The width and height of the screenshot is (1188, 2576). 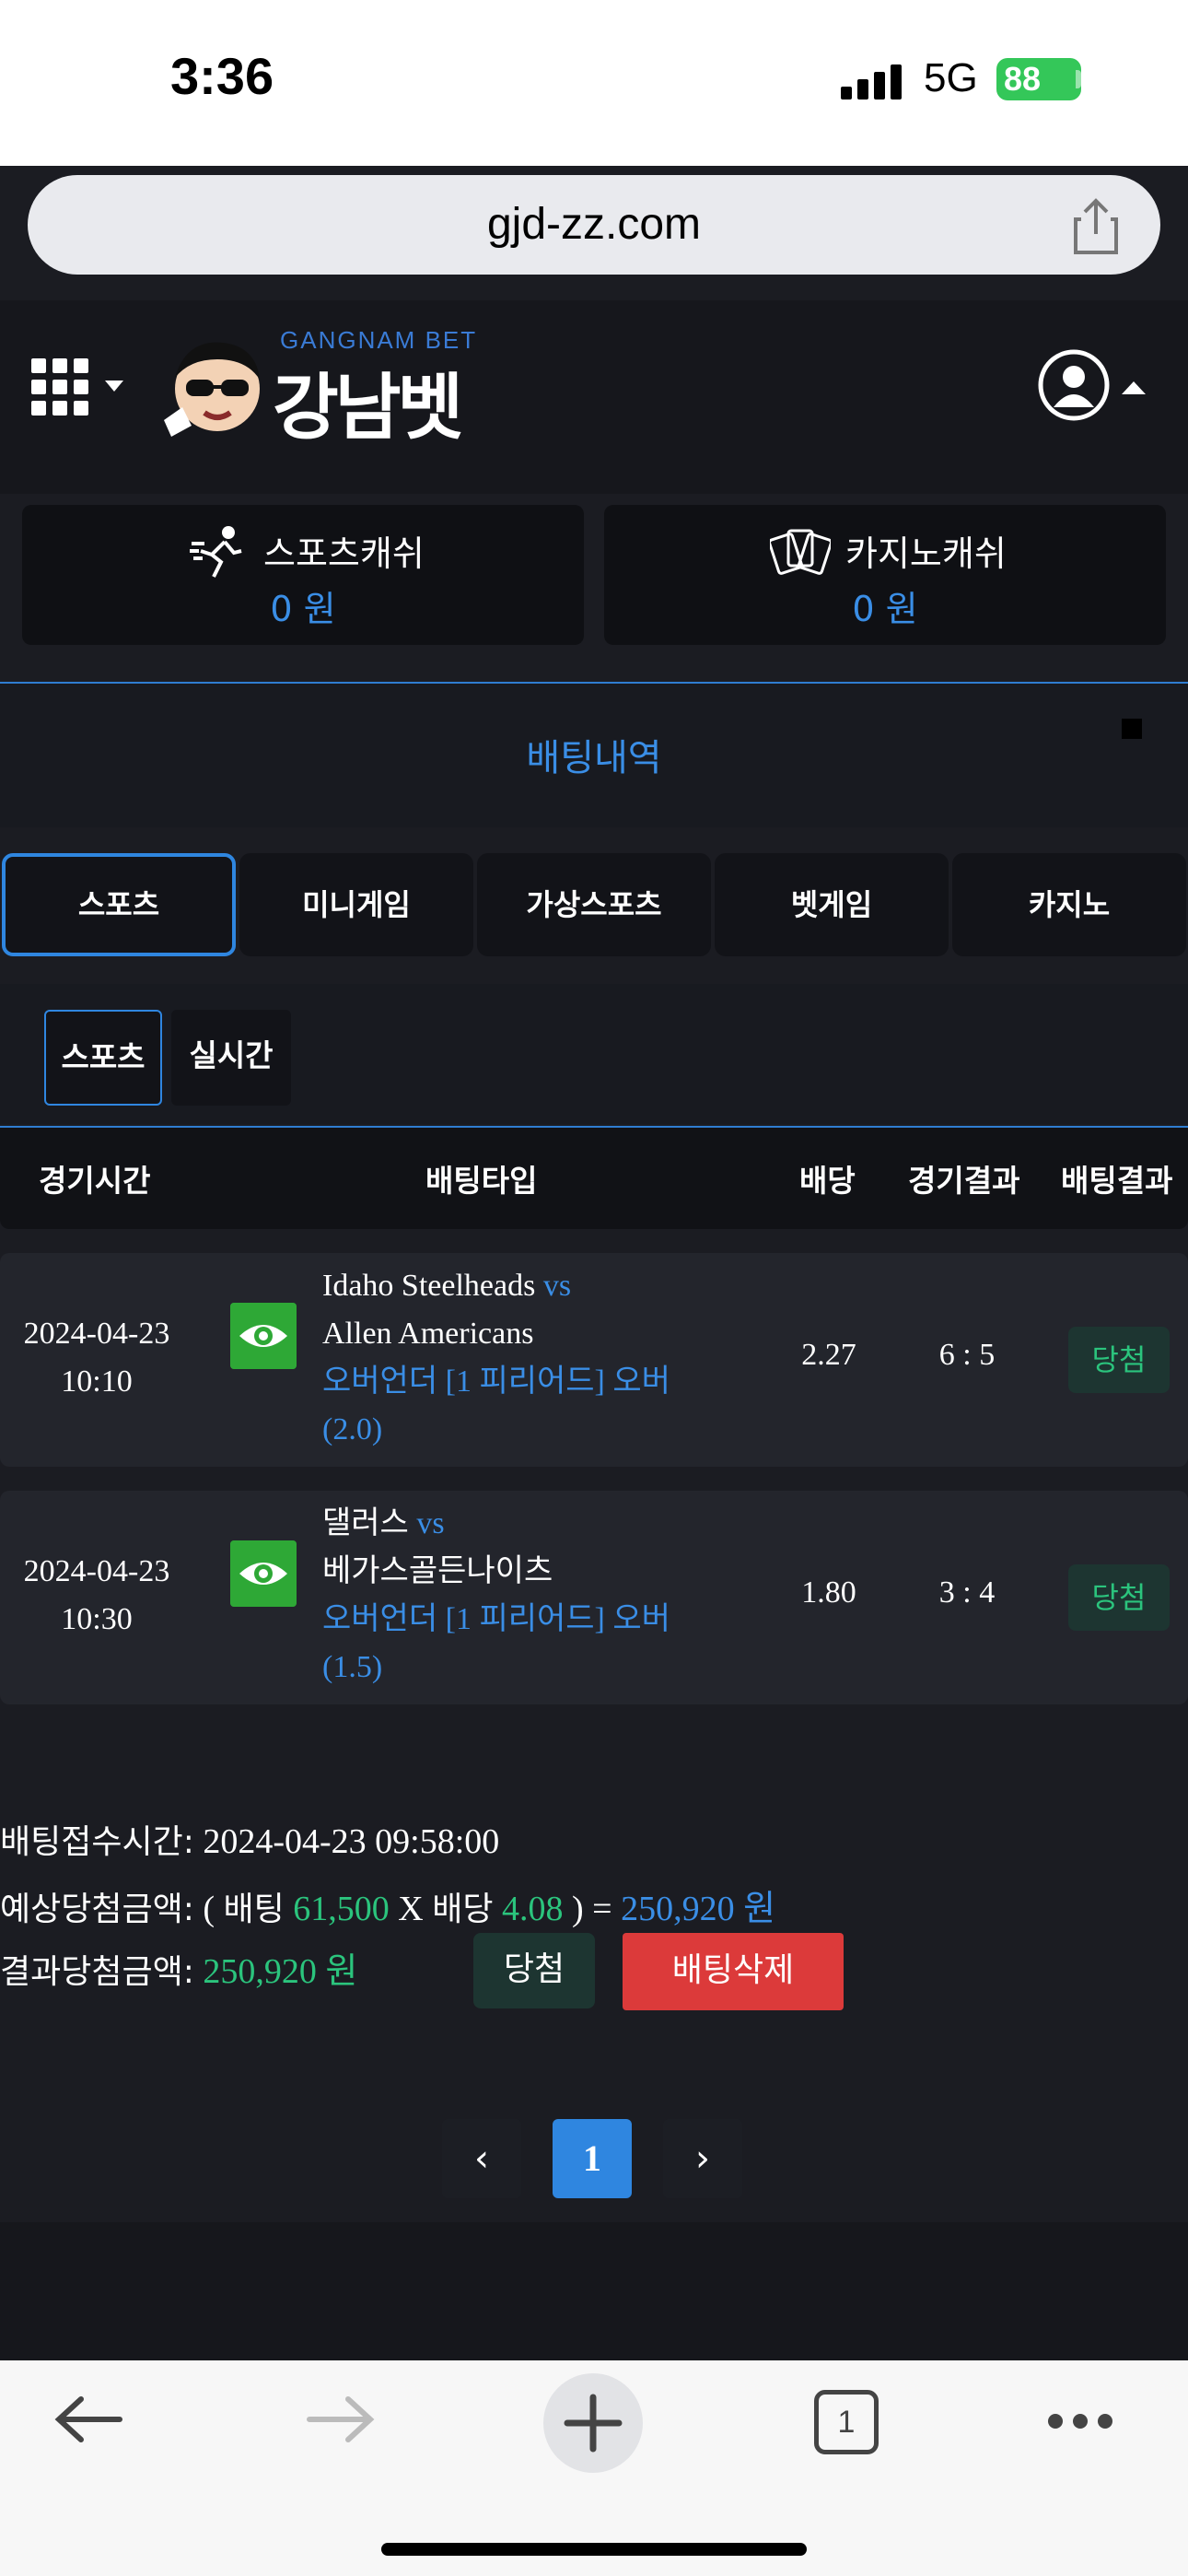 I want to click on column-header: 경기시간, so click(x=95, y=1181).